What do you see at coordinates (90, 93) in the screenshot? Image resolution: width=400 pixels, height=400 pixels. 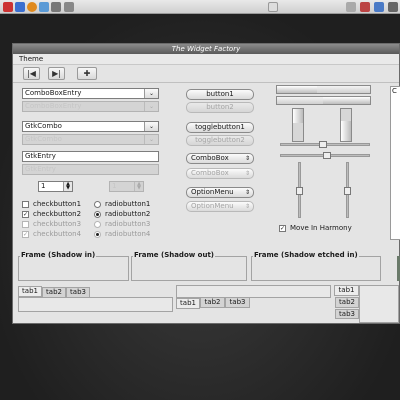 I see `comboboxentry: ComboBoxEntry ⌄` at bounding box center [90, 93].